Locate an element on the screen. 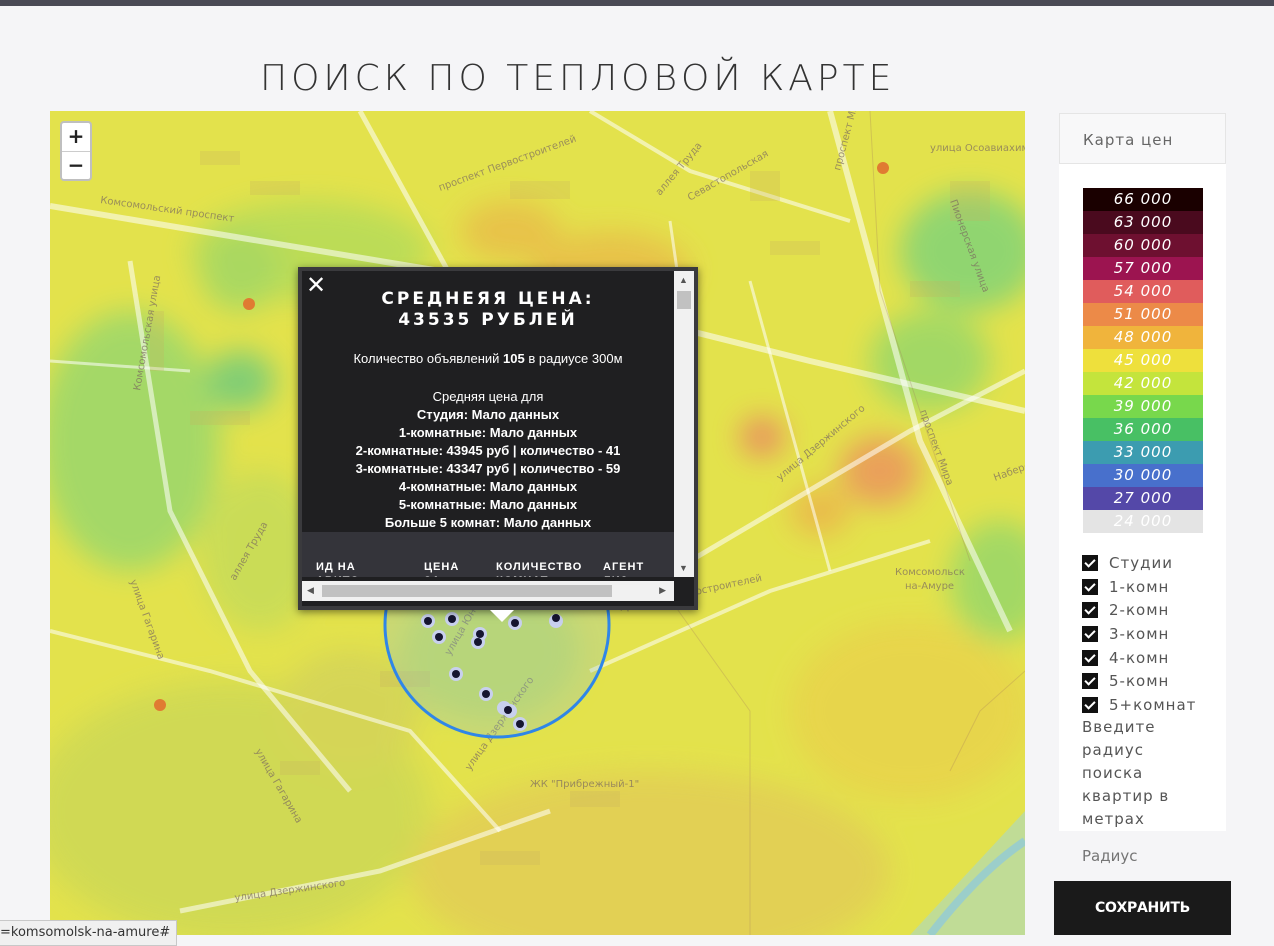 Image resolution: width=1274 pixels, height=946 pixels. legend-swatch: 42 000 is located at coordinates (1143, 383).